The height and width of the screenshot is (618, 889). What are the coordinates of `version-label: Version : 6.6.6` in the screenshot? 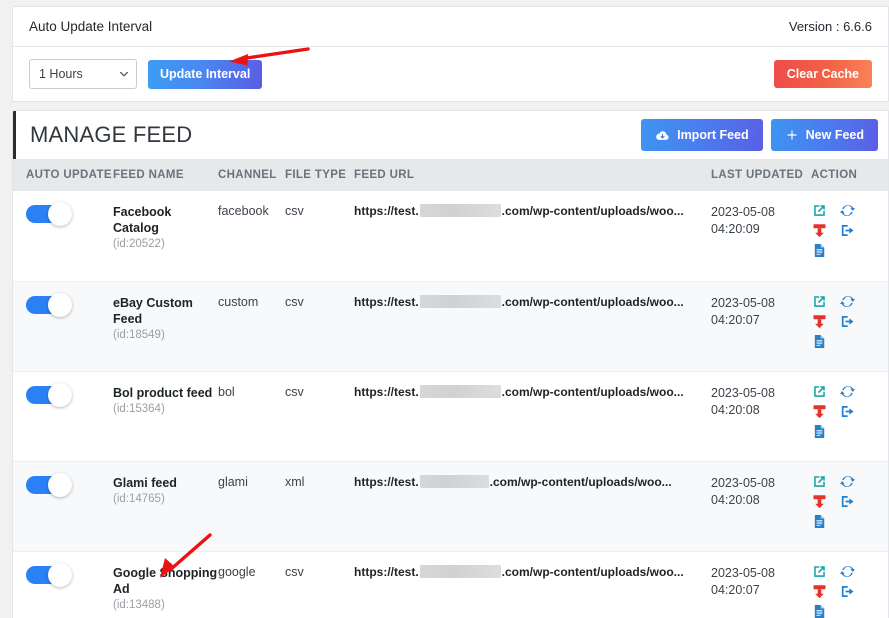 It's located at (830, 26).